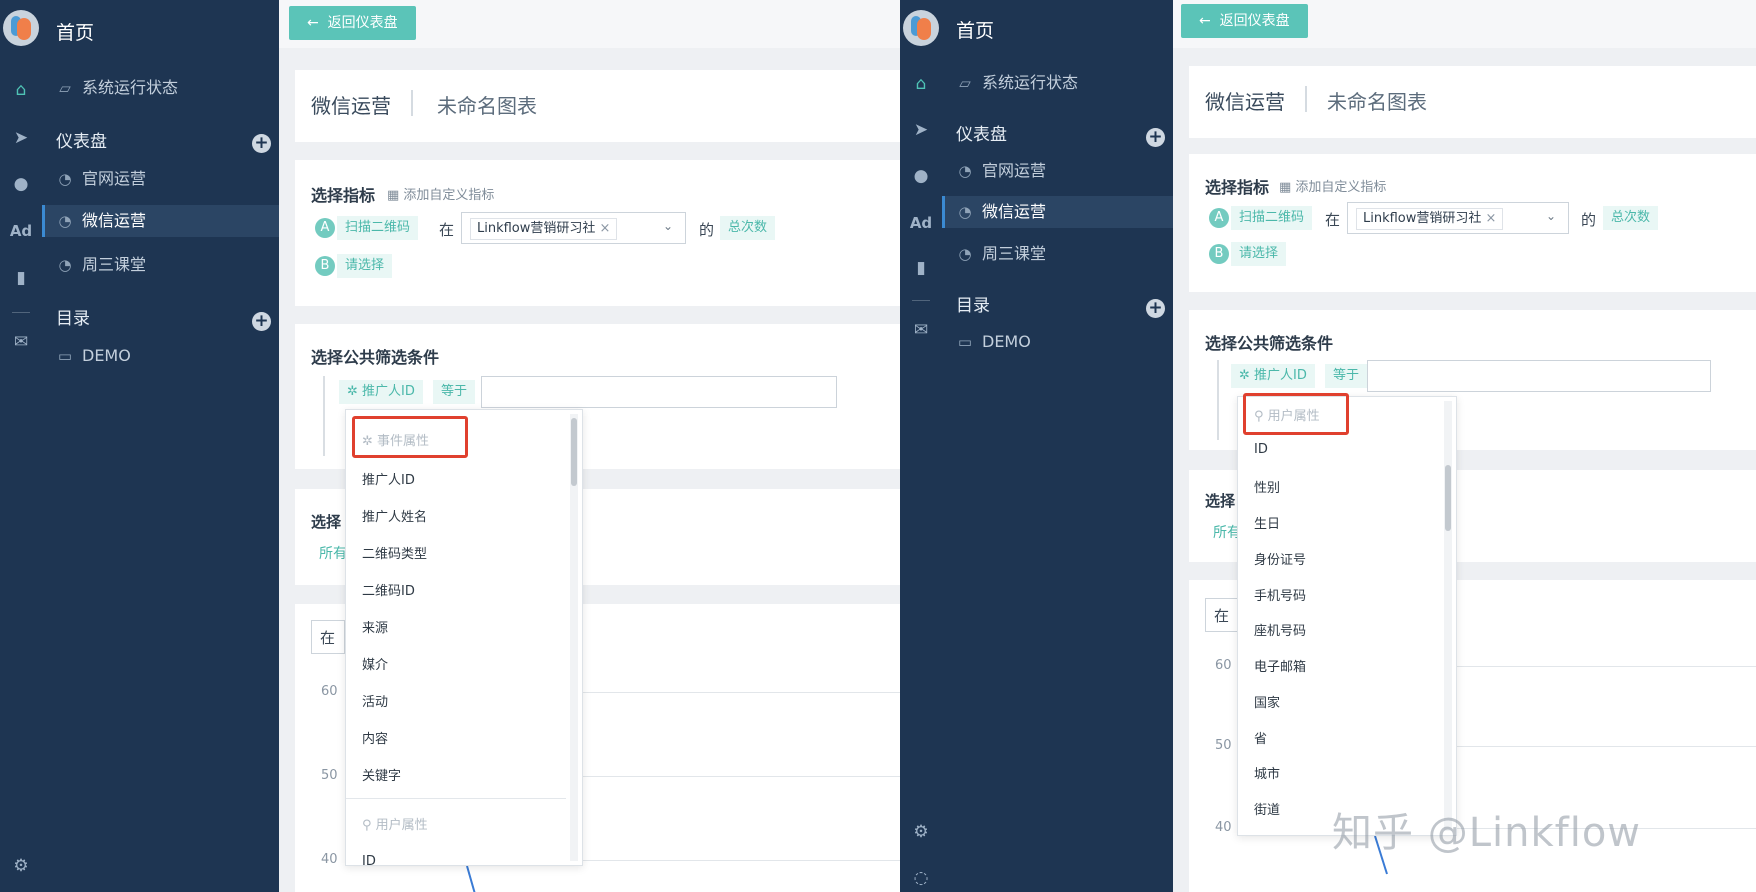 The image size is (1756, 892). I want to click on chevron-down-icon: ⌄, so click(1550, 216).